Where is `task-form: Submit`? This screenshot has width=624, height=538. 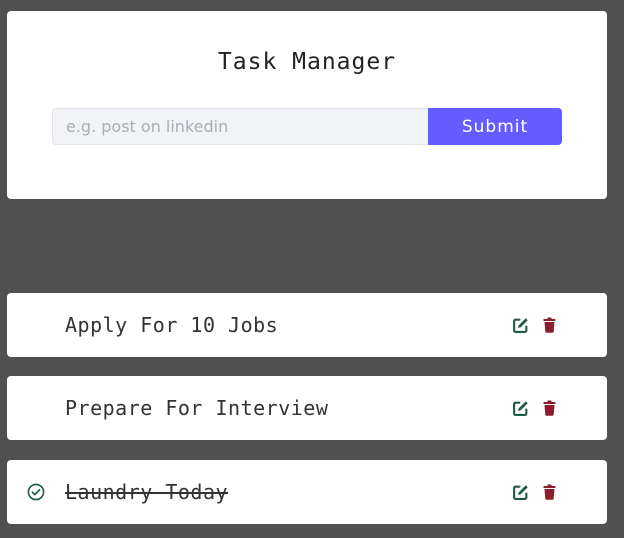
task-form: Submit is located at coordinates (307, 126).